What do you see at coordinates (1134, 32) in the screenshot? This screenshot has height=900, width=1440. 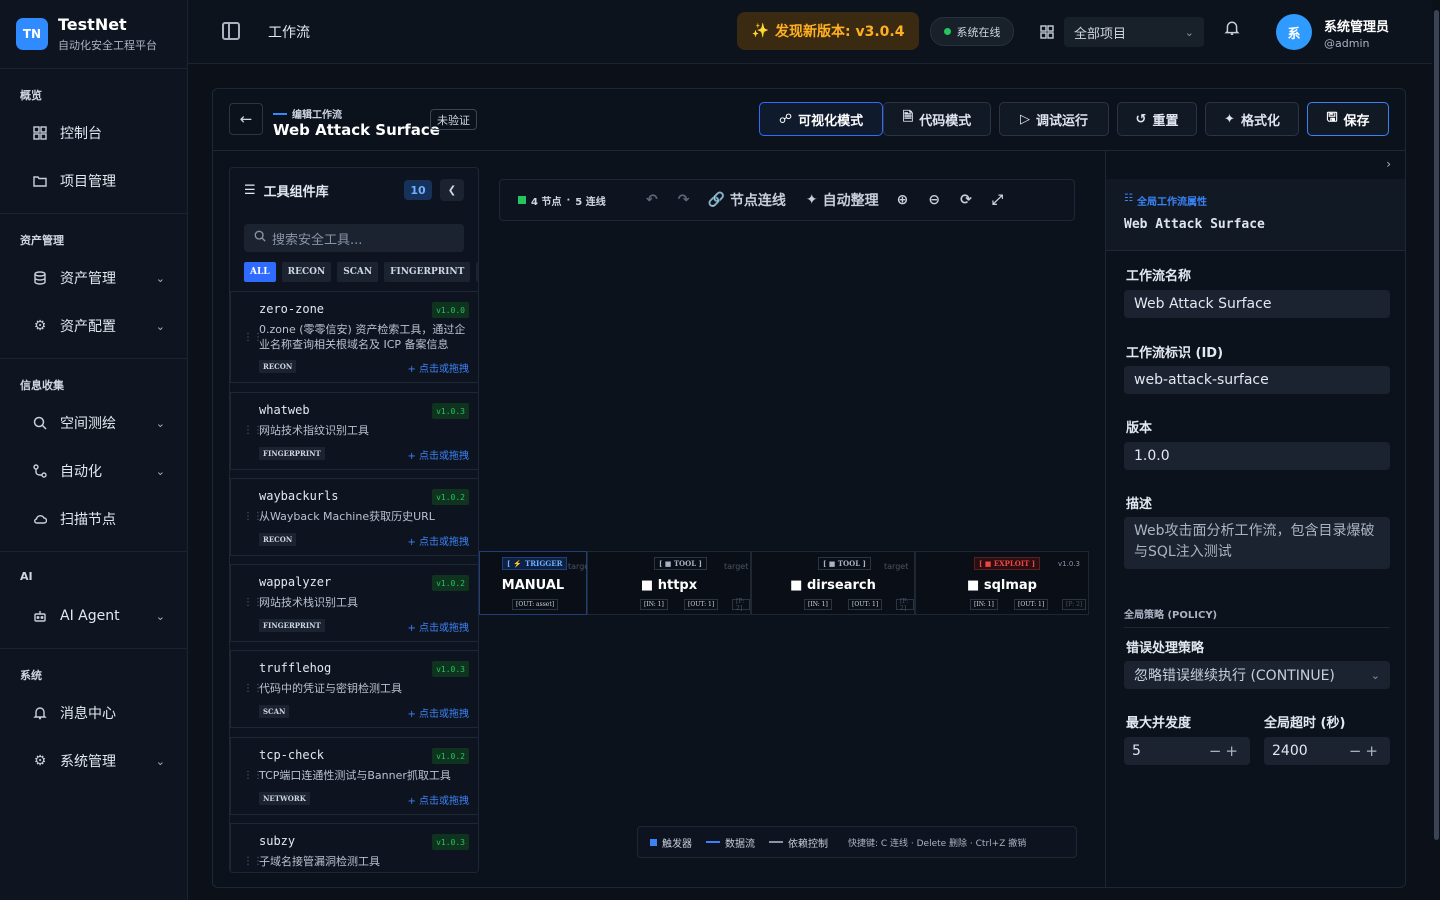 I see `project-select: 全部项目 ⌄` at bounding box center [1134, 32].